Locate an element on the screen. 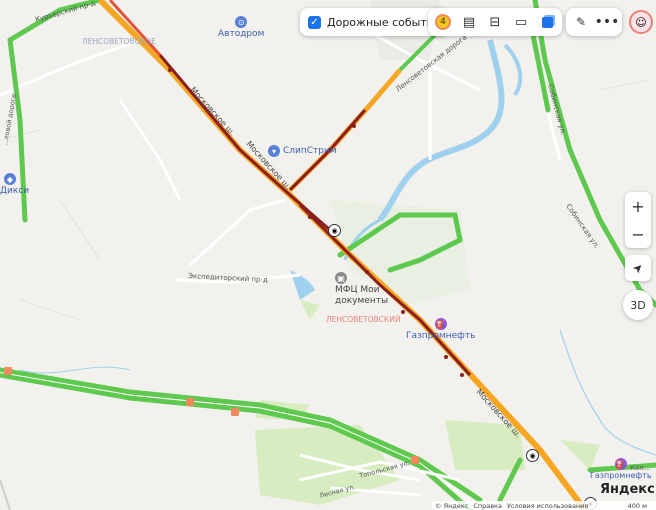 This screenshot has height=510, width=656. tools-toolbar: ✎ ••• is located at coordinates (594, 22).